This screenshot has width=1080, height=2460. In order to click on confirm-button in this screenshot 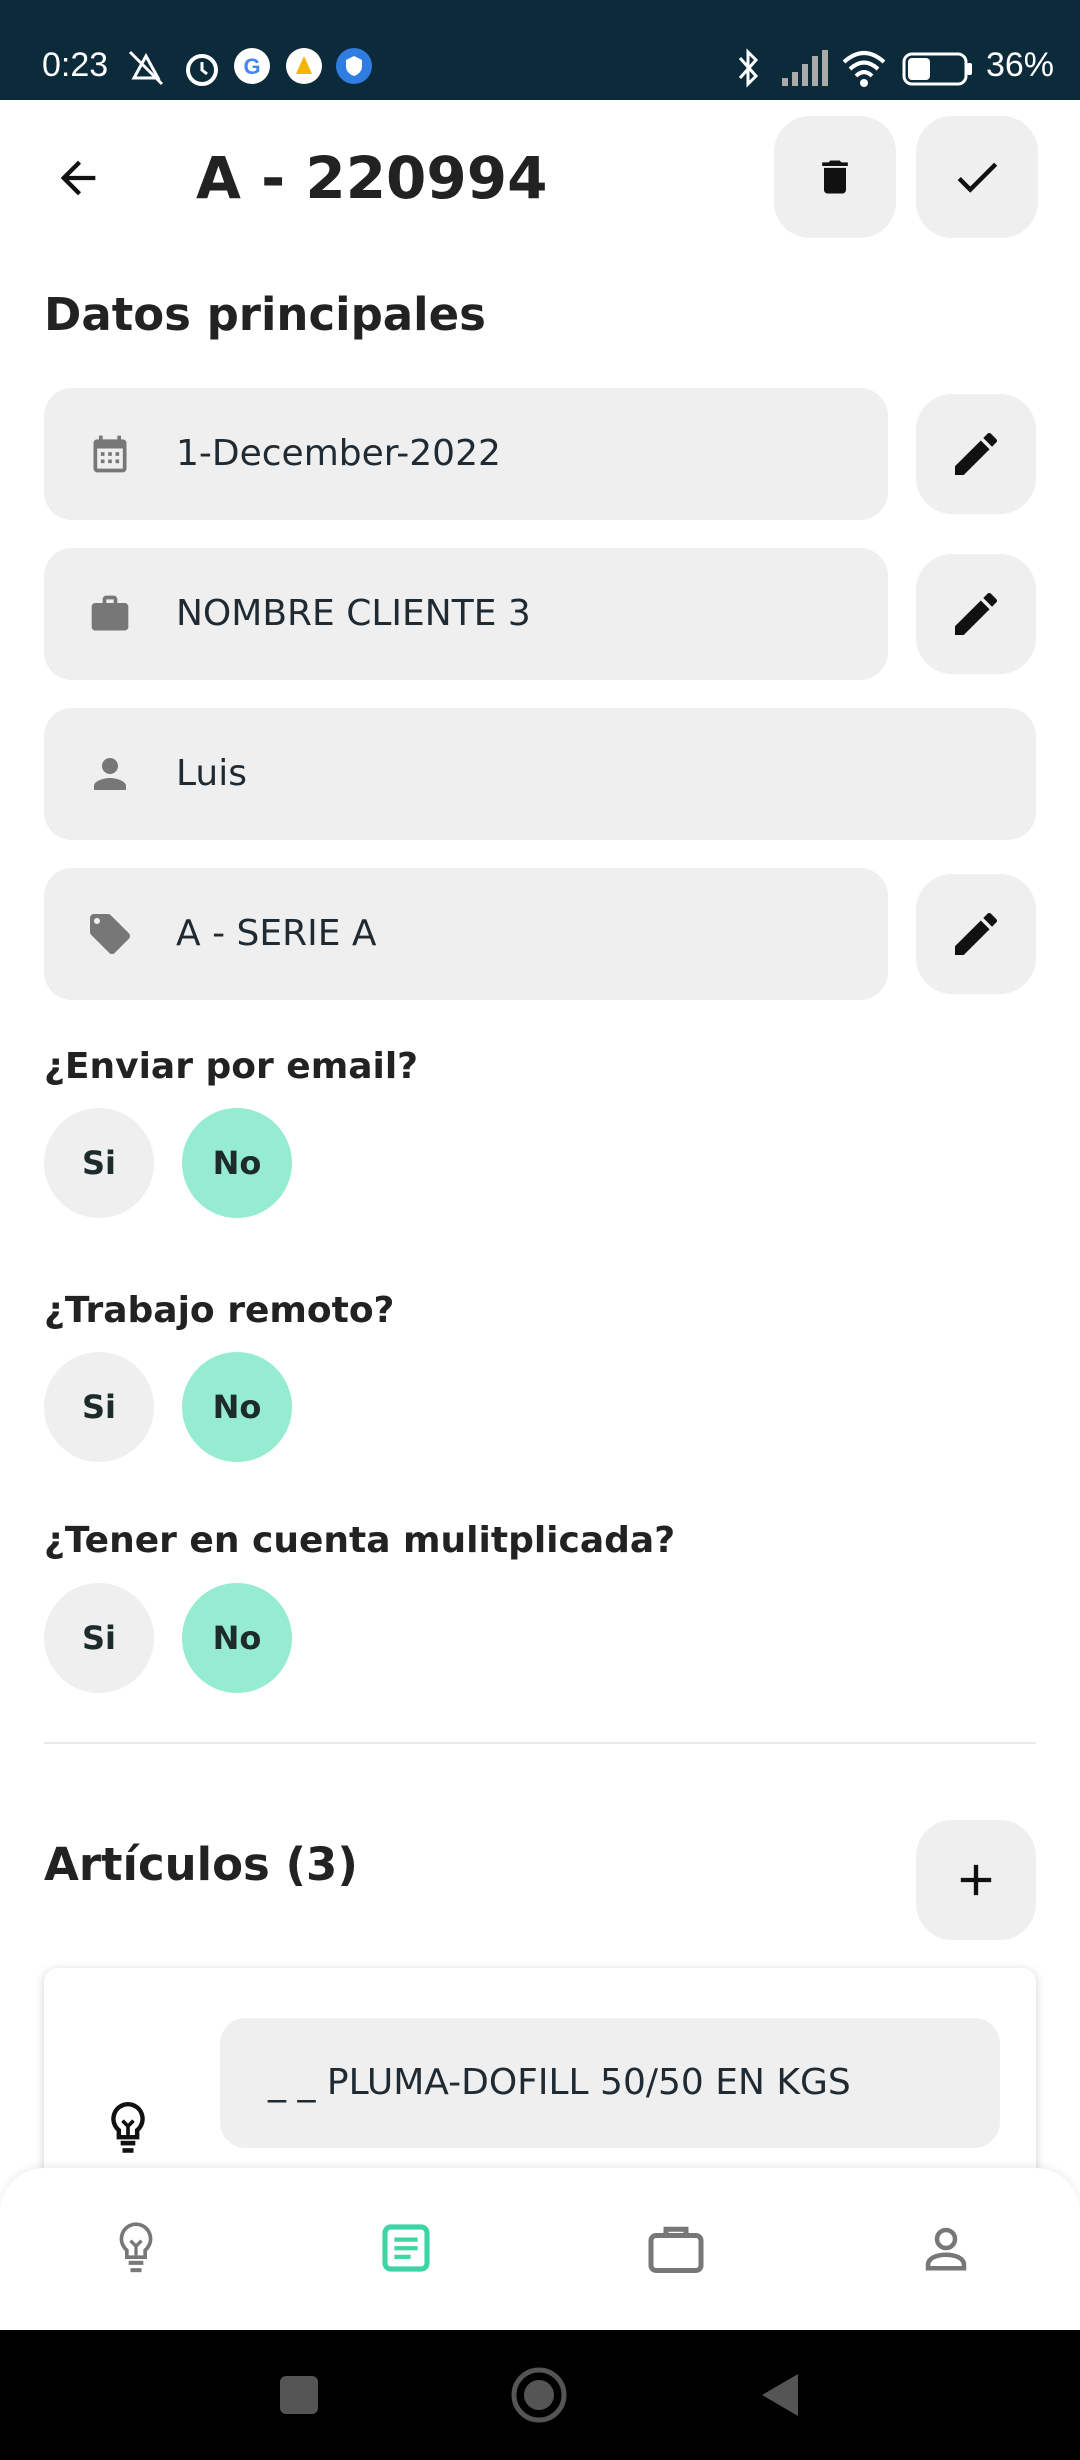, I will do `click(977, 177)`.